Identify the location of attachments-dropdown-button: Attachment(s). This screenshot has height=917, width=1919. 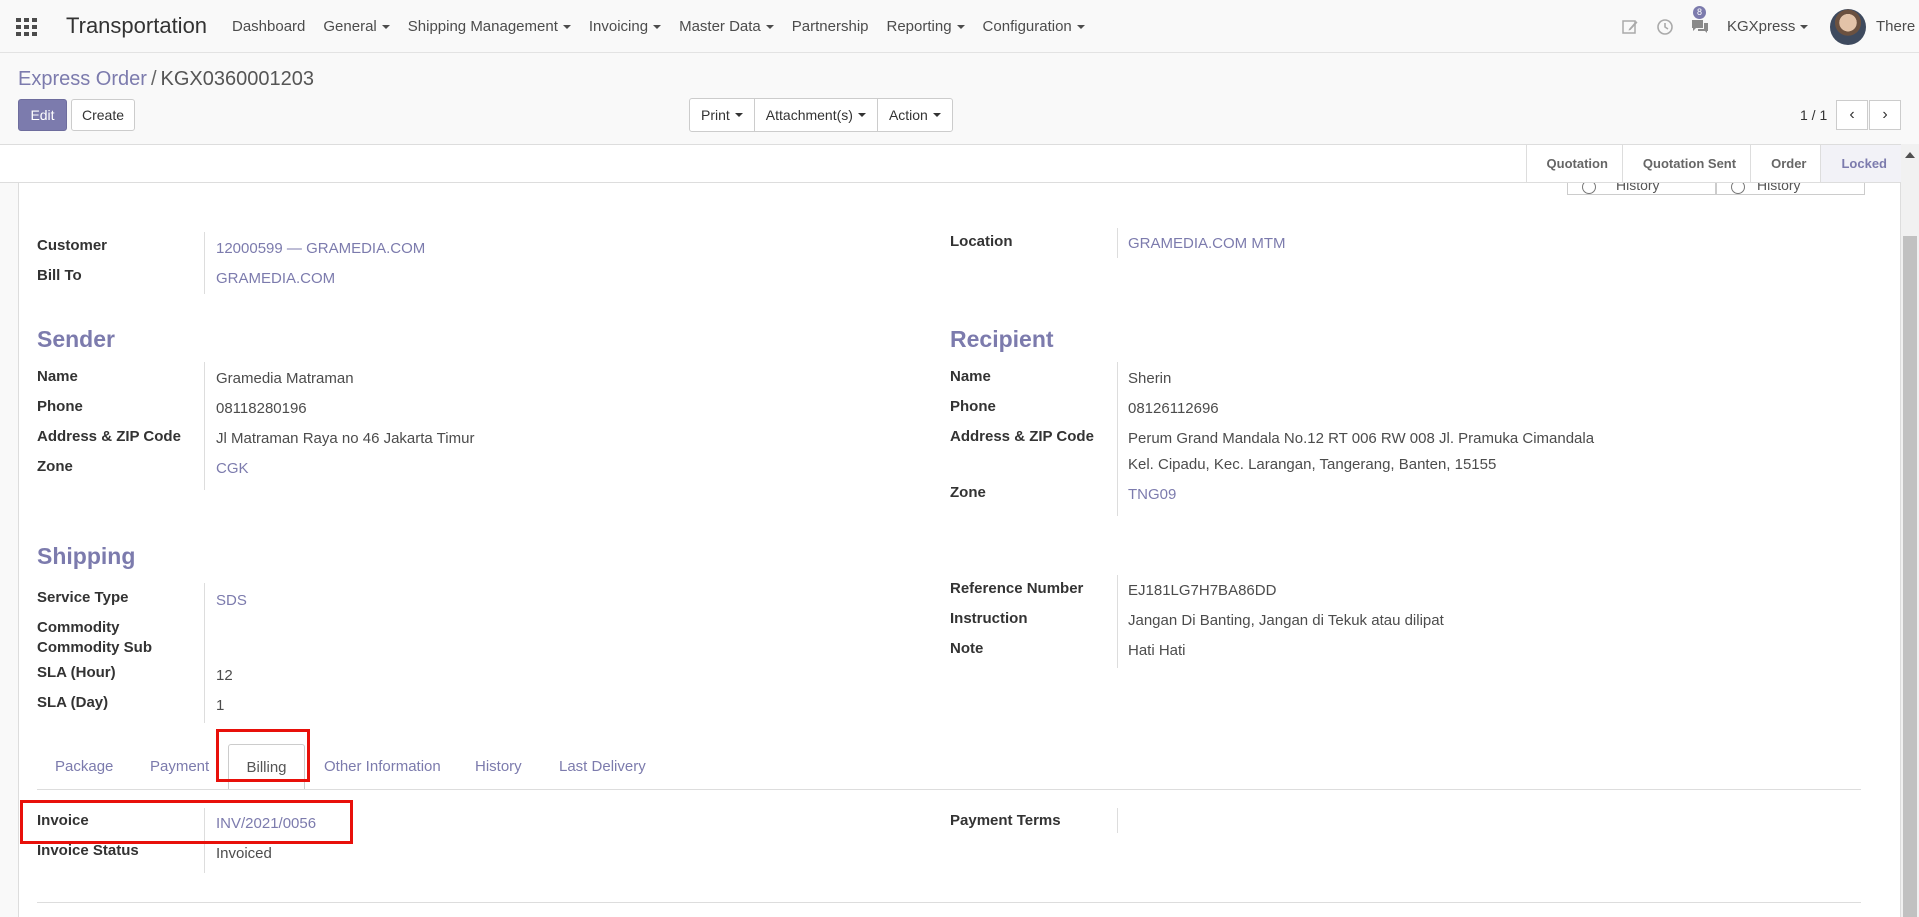
(816, 115).